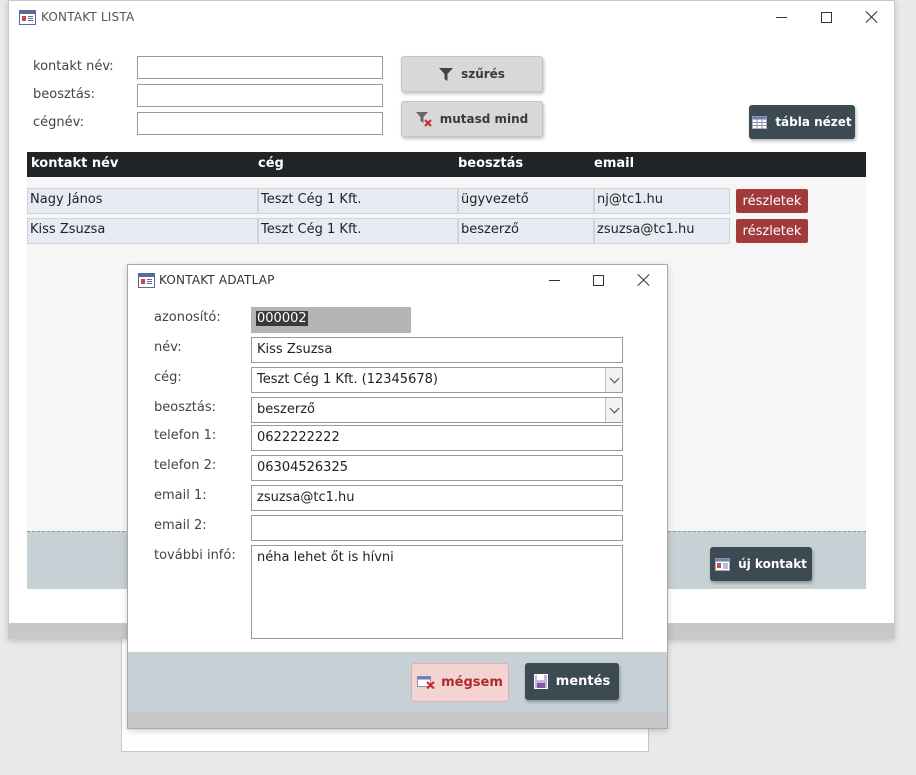  Describe the element at coordinates (437, 410) in the screenshot. I see `position-combobox: beszerző` at that location.